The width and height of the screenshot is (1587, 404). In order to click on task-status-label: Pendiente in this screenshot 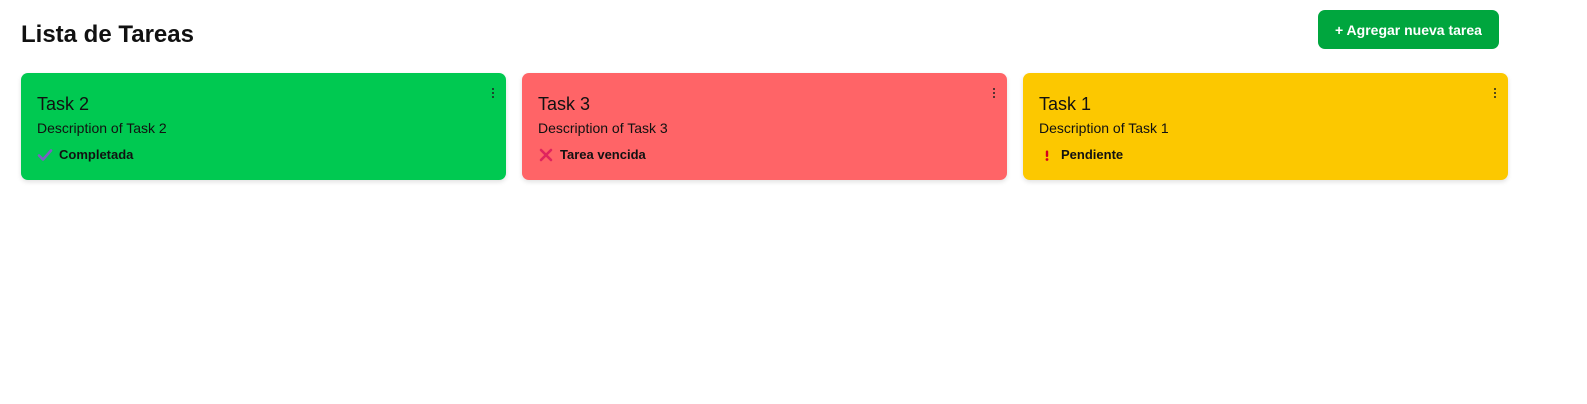, I will do `click(1092, 154)`.